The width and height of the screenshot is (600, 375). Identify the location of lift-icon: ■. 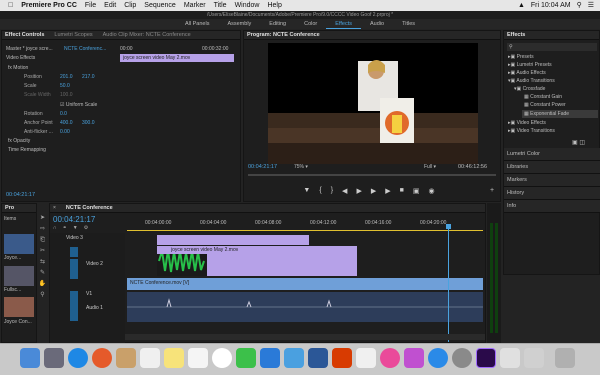
(402, 192).